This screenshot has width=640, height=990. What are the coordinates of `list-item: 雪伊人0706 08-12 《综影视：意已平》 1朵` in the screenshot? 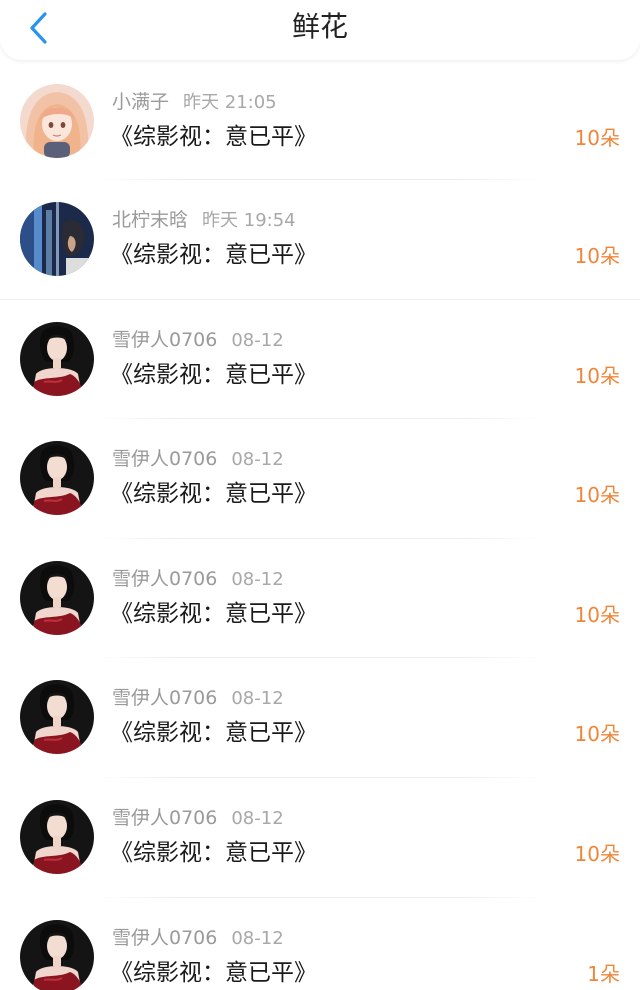 It's located at (320, 944).